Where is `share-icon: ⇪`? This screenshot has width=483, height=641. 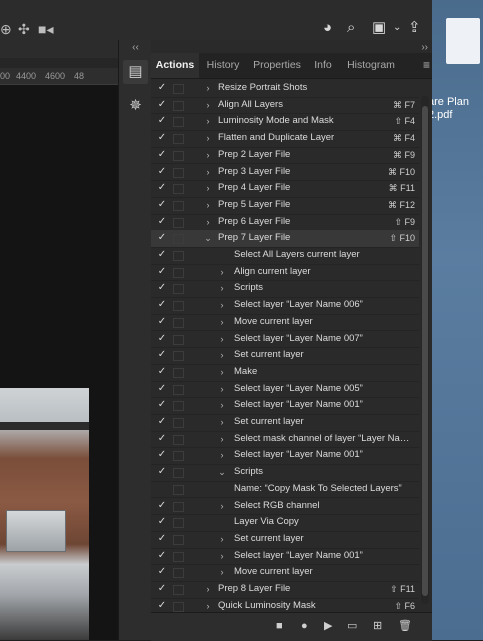
share-icon: ⇪ is located at coordinates (414, 28).